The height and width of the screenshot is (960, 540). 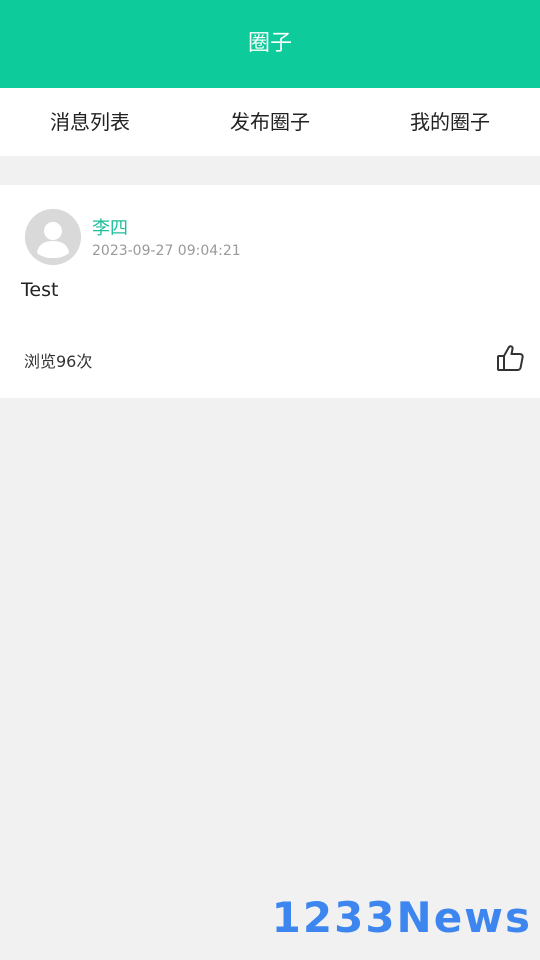 I want to click on view-count: 浏览96次, so click(x=58, y=361).